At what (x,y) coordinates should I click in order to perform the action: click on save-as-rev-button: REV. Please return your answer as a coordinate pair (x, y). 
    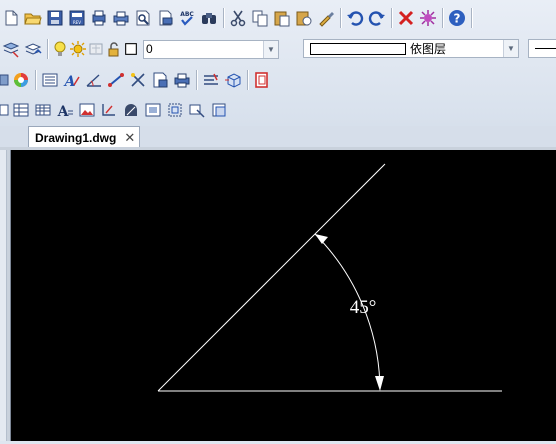
    Looking at the image, I should click on (77, 18).